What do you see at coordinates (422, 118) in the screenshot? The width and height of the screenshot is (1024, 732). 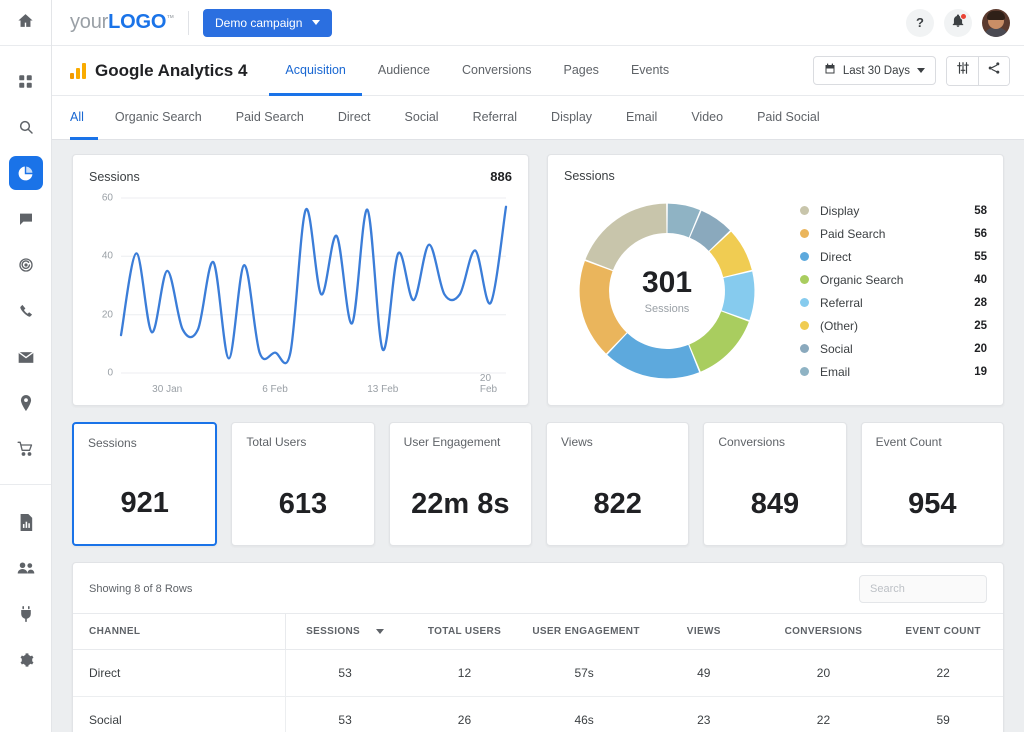 I see `subtab-social: Social` at bounding box center [422, 118].